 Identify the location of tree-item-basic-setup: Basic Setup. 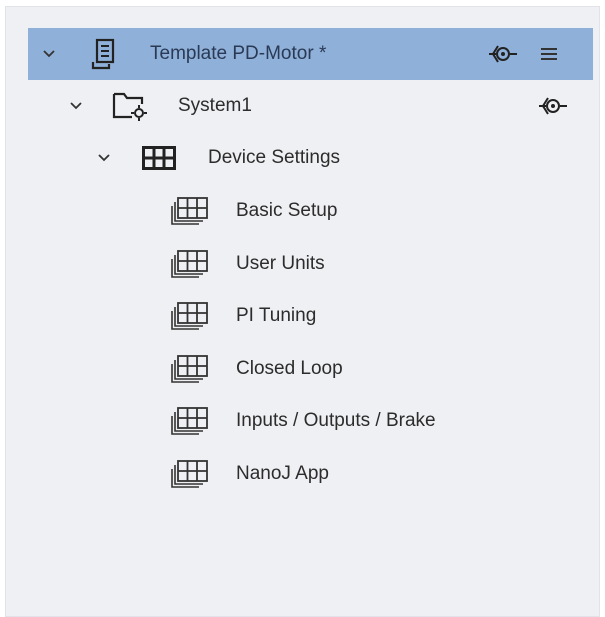
(310, 211).